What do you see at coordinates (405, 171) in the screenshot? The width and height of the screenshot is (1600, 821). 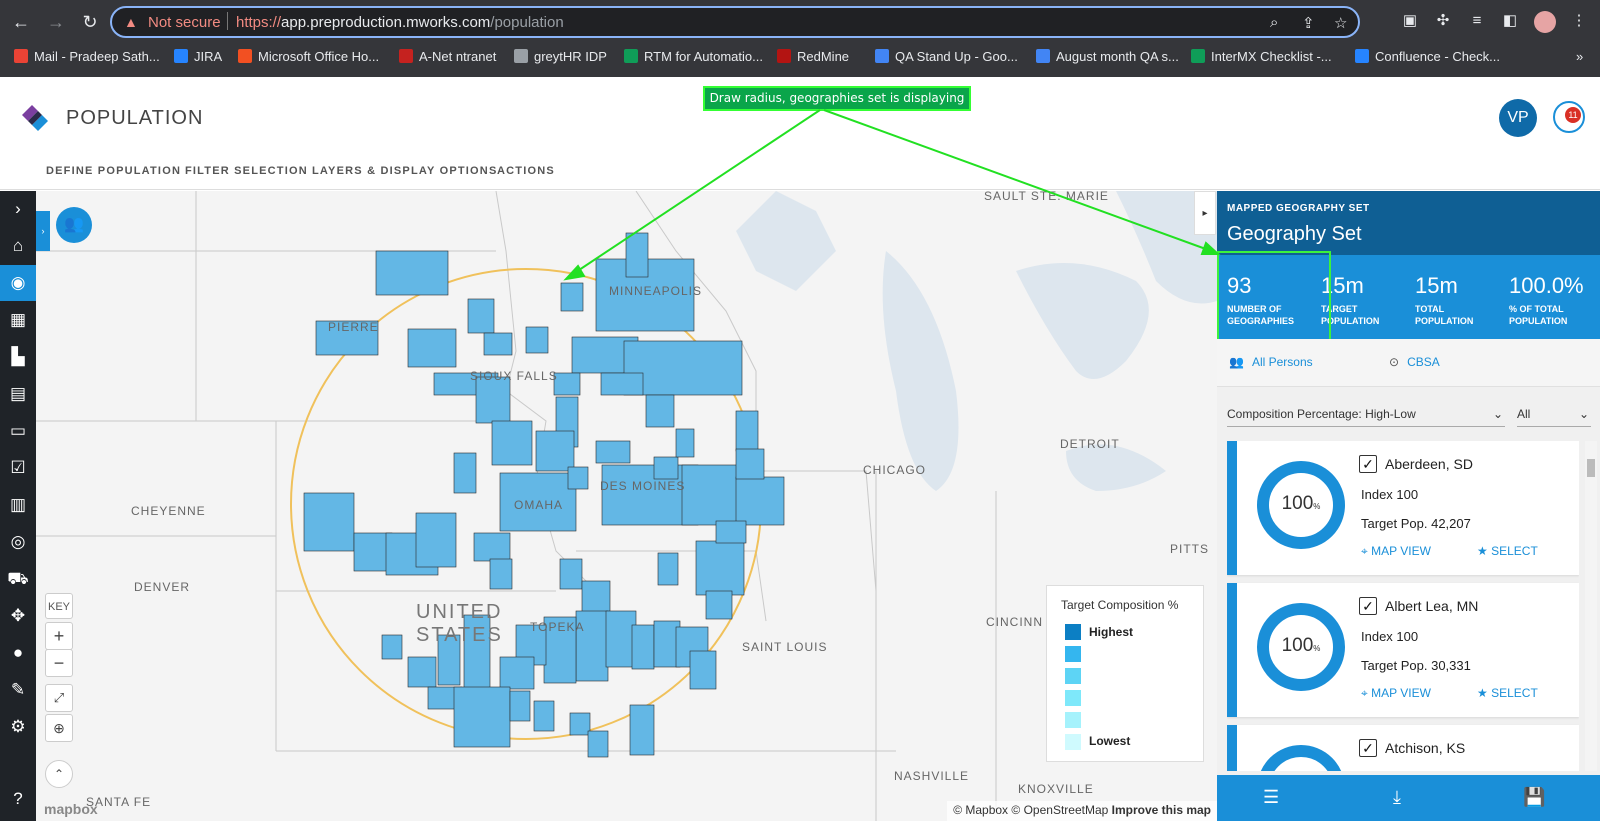 I see `menu-layers-display-options: LAYERS & DISPLAY OPTIONS` at bounding box center [405, 171].